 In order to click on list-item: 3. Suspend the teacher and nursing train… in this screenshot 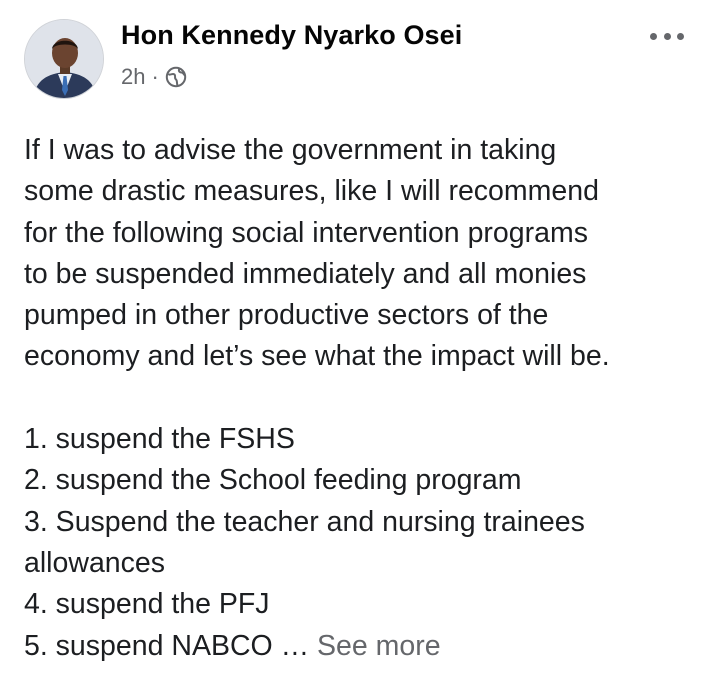, I will do `click(304, 521)`.